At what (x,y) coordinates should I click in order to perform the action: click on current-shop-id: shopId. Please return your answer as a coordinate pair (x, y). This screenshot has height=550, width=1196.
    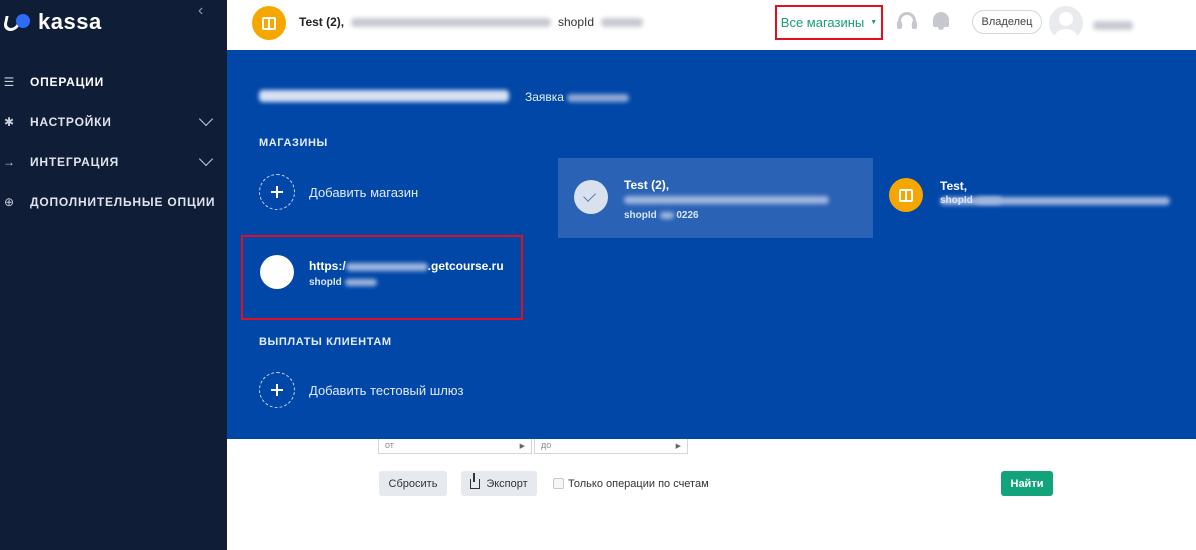
    Looking at the image, I should click on (601, 22).